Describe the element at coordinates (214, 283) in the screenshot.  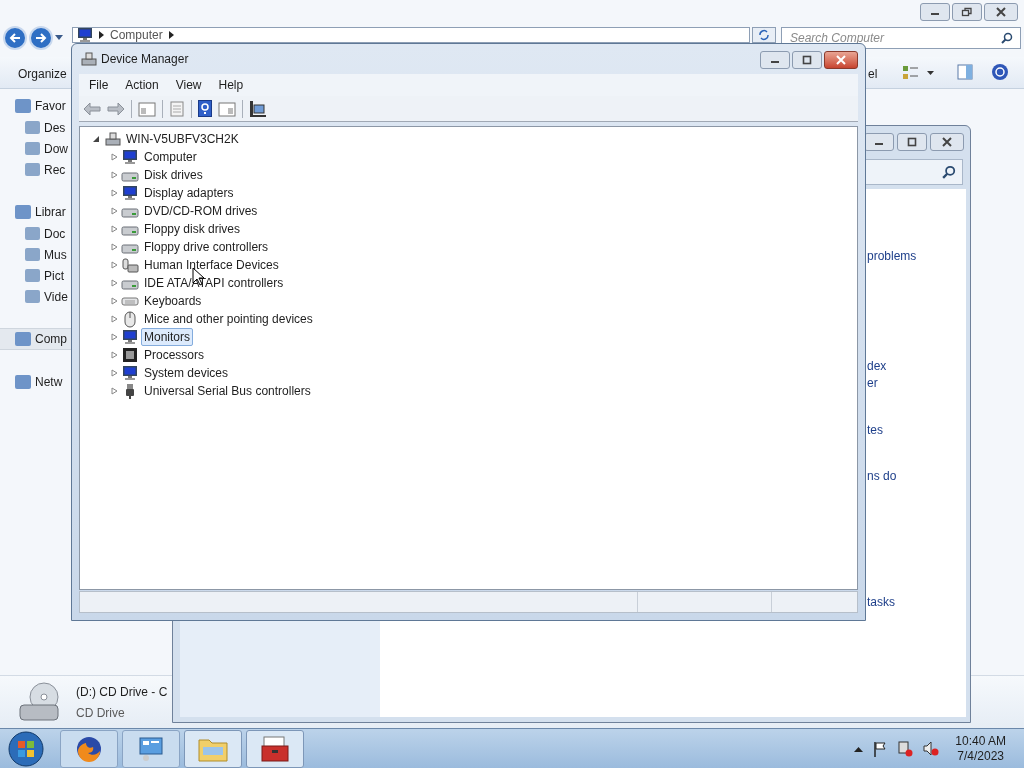
I see `tree-item: IDE ATA/ATAPI controllers` at that location.